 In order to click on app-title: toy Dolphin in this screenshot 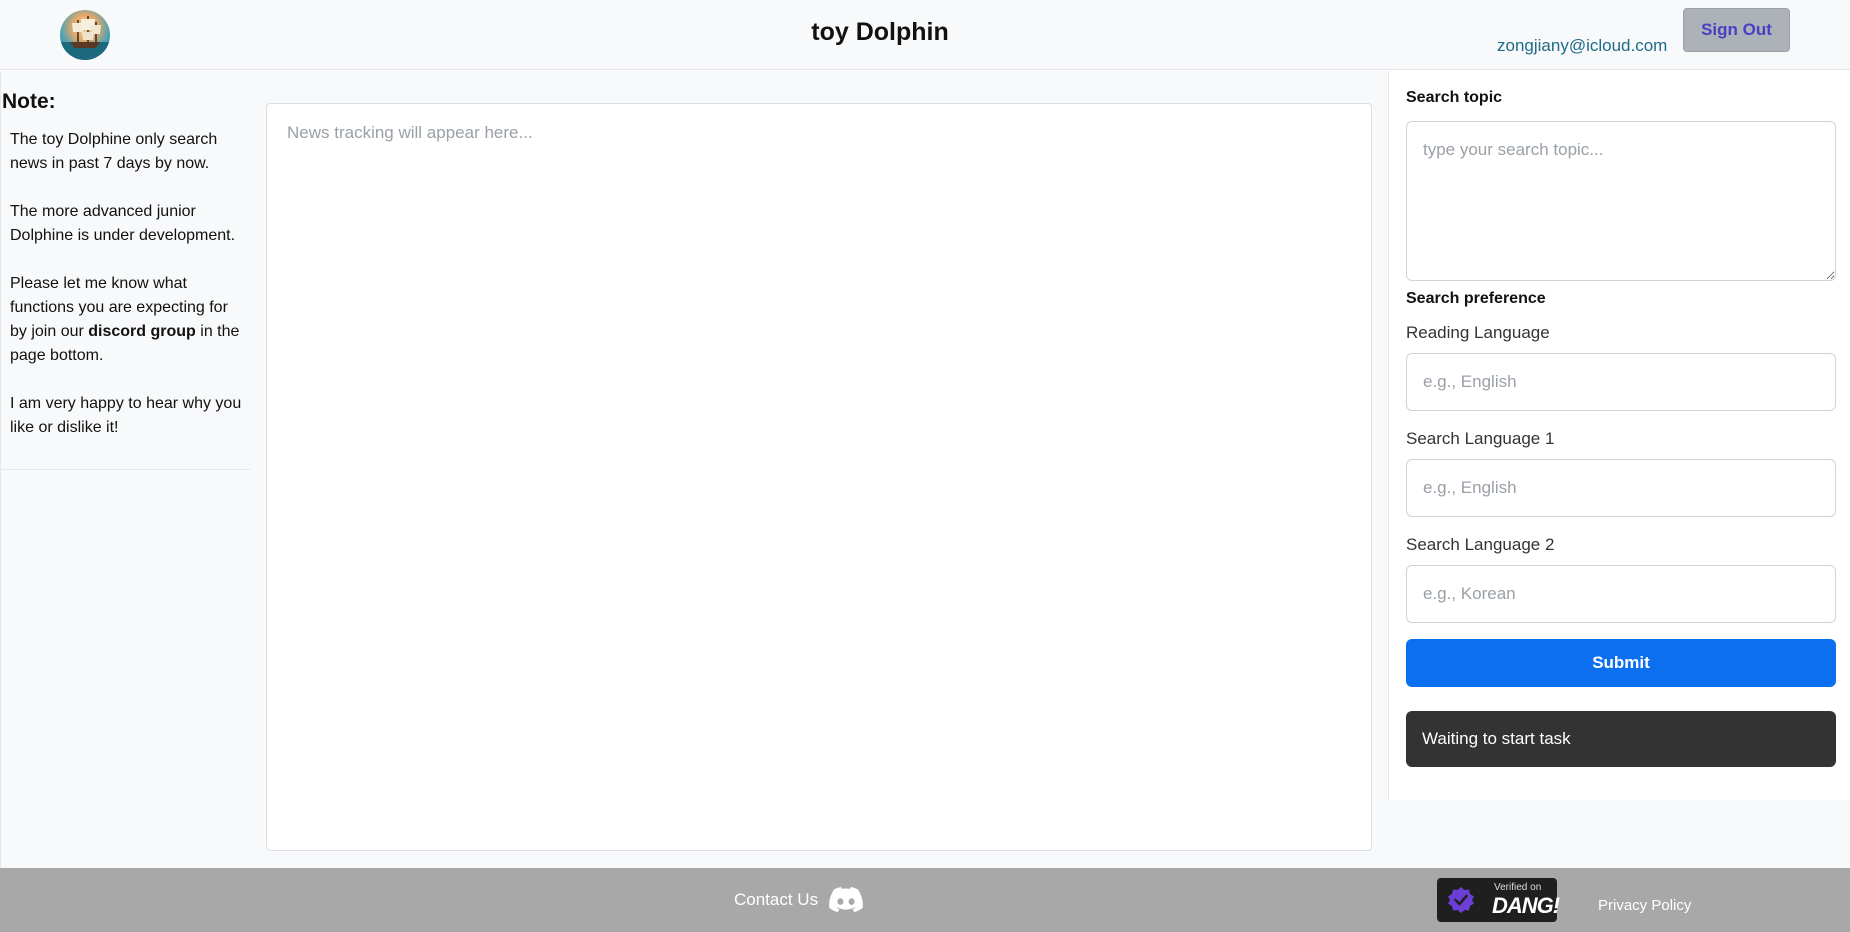, I will do `click(880, 32)`.